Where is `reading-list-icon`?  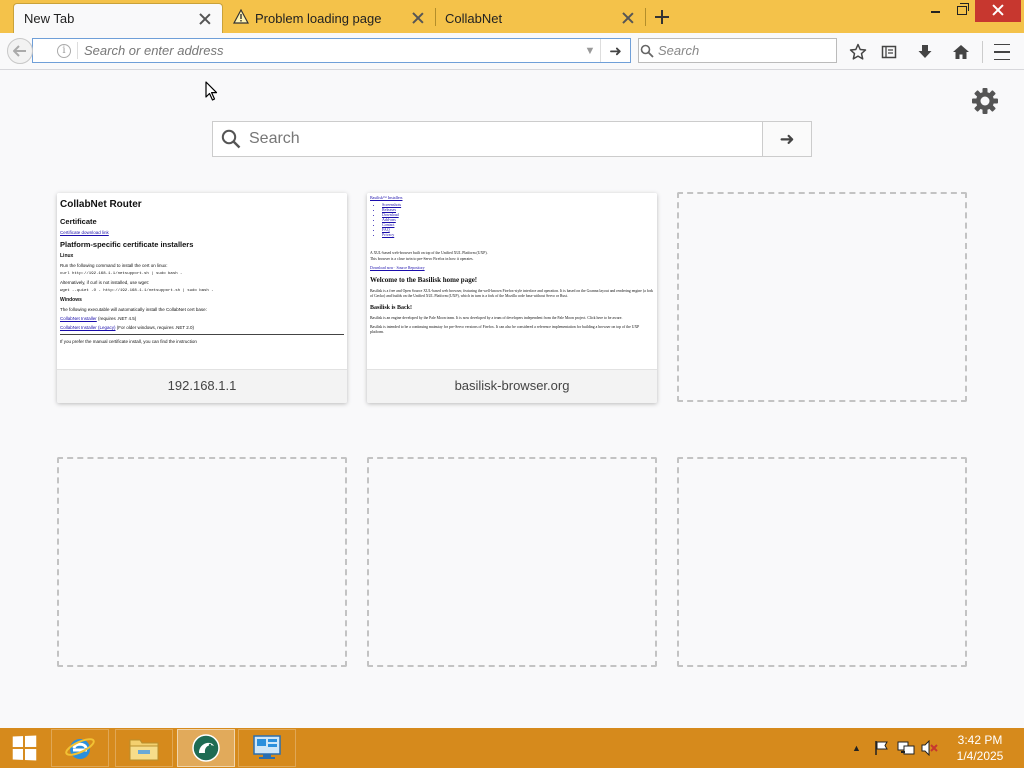
reading-list-icon is located at coordinates (889, 52).